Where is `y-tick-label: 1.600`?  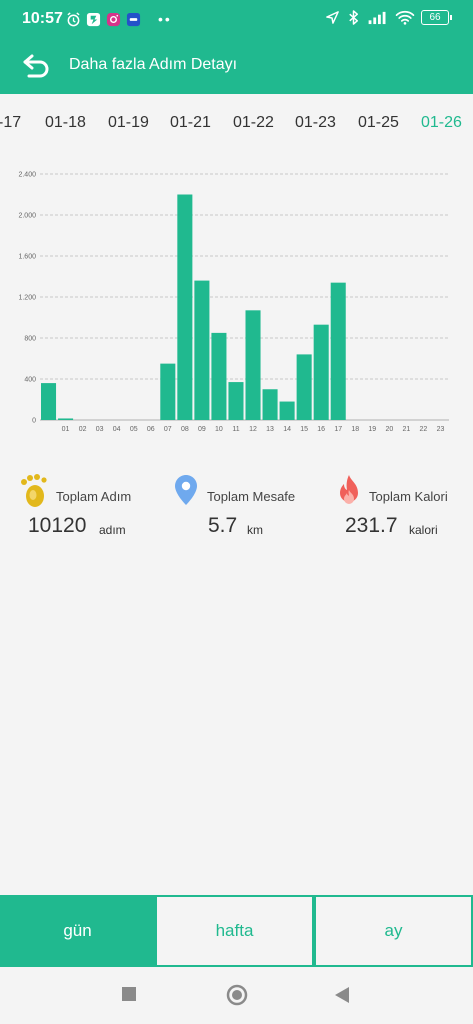 y-tick-label: 1.600 is located at coordinates (27, 257).